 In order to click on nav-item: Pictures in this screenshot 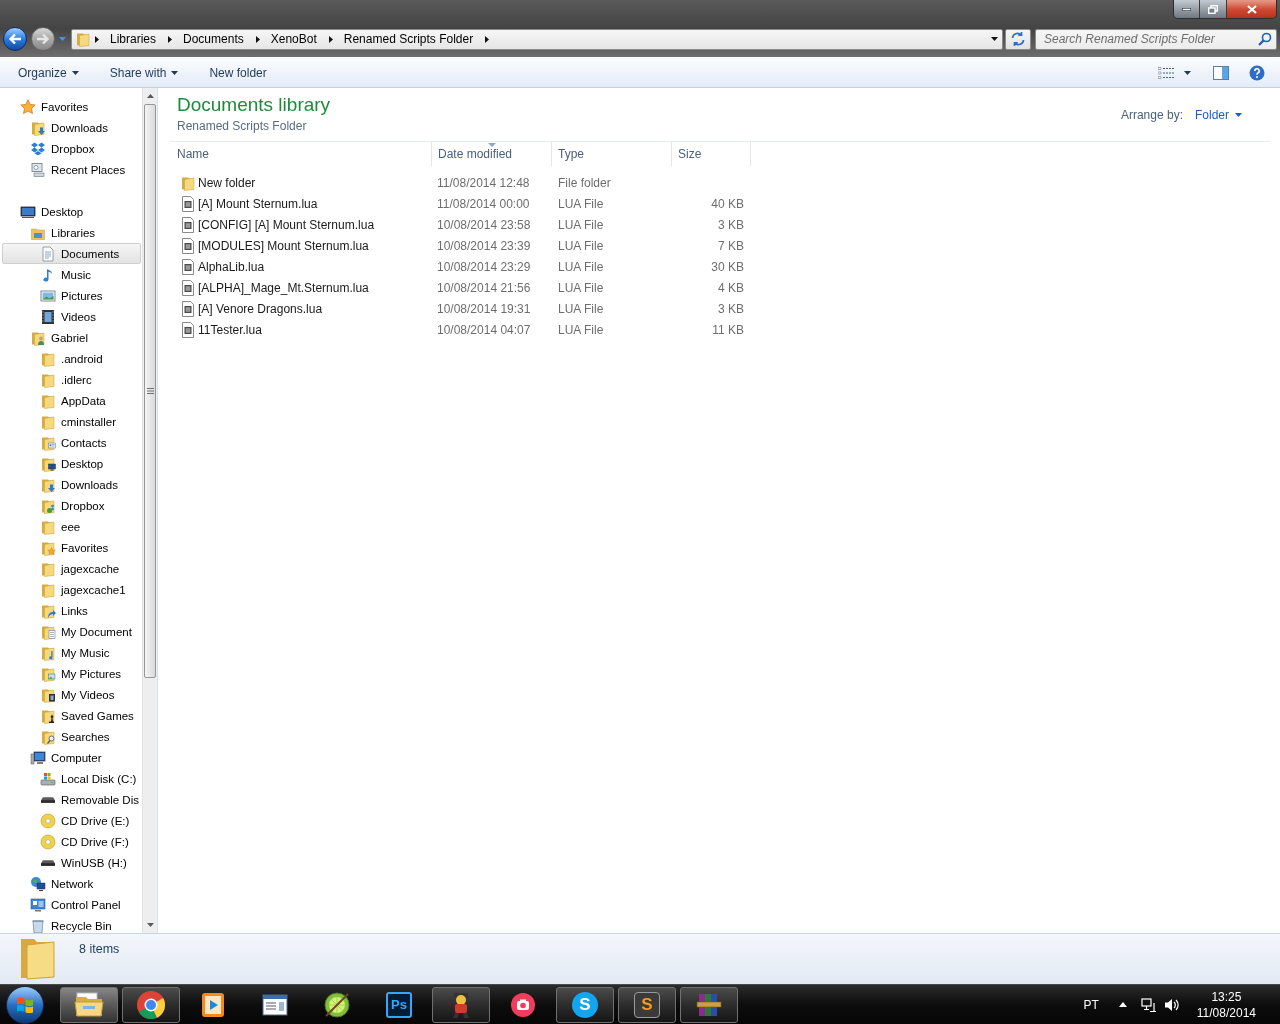, I will do `click(71, 295)`.